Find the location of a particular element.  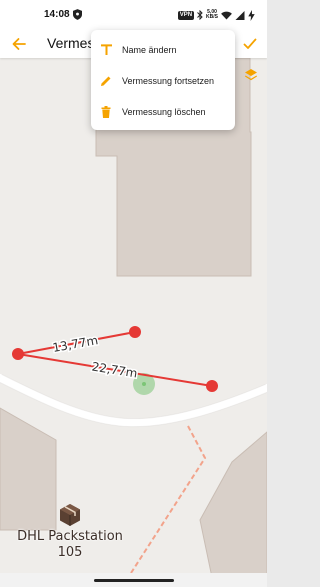

status-icons: VPN 5,00 KB/S is located at coordinates (216, 15).